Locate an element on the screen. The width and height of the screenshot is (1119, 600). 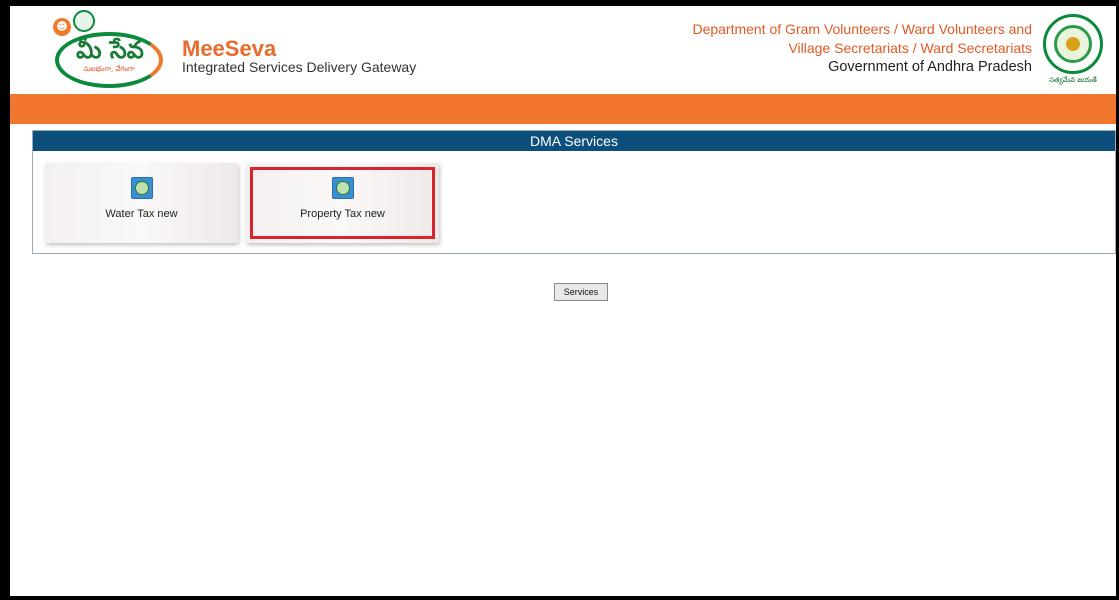
tile-label: Water Tax new is located at coordinates (141, 214).